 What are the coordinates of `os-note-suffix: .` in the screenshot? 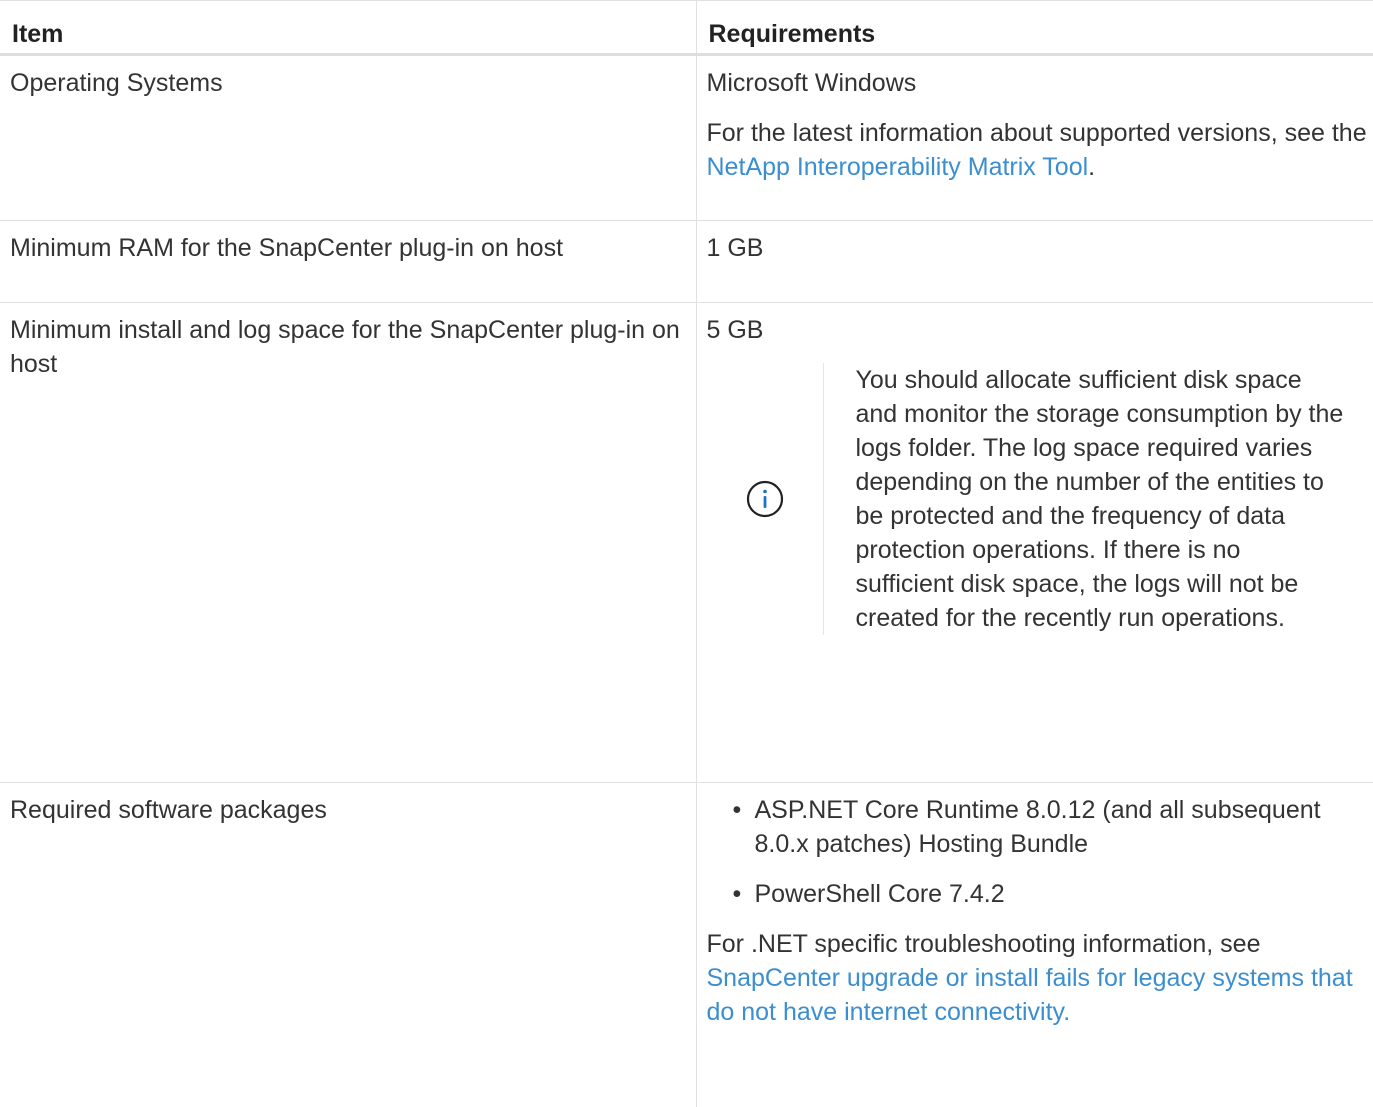 It's located at (1092, 167).